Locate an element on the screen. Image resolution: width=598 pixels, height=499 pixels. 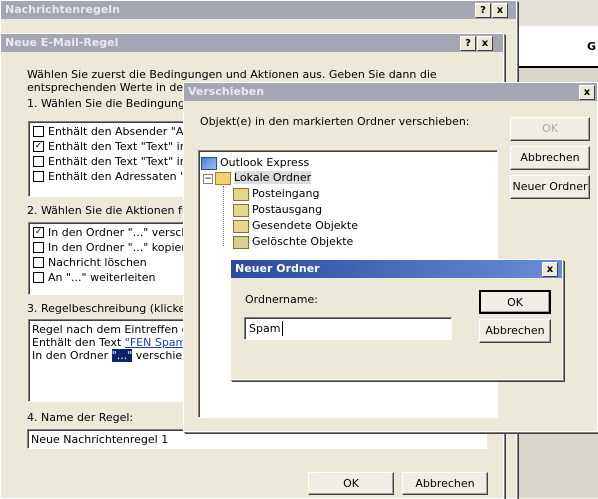
intro-text-line2: entsprechenden Werte in der B is located at coordinates (113, 87).